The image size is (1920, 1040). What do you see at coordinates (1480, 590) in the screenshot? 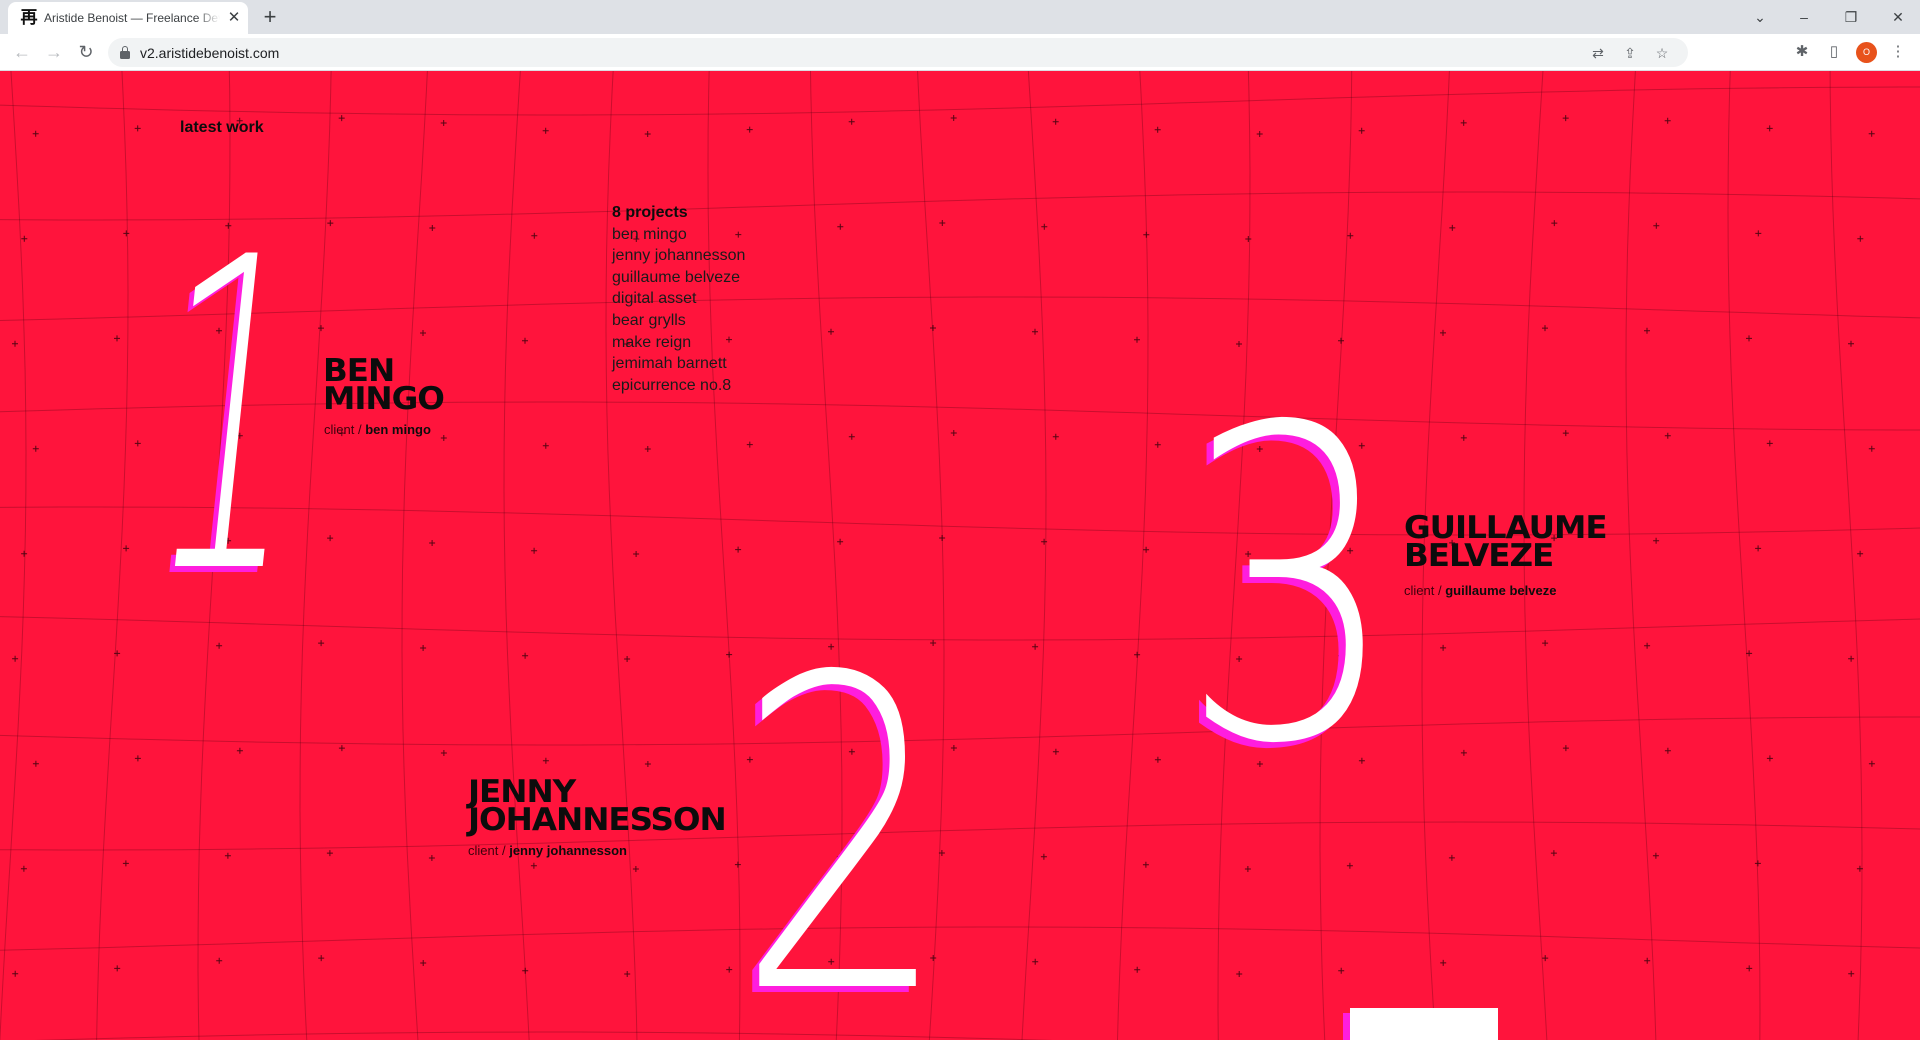
I see `work-client-guillaume-belveze: client / guillaume belveze` at bounding box center [1480, 590].